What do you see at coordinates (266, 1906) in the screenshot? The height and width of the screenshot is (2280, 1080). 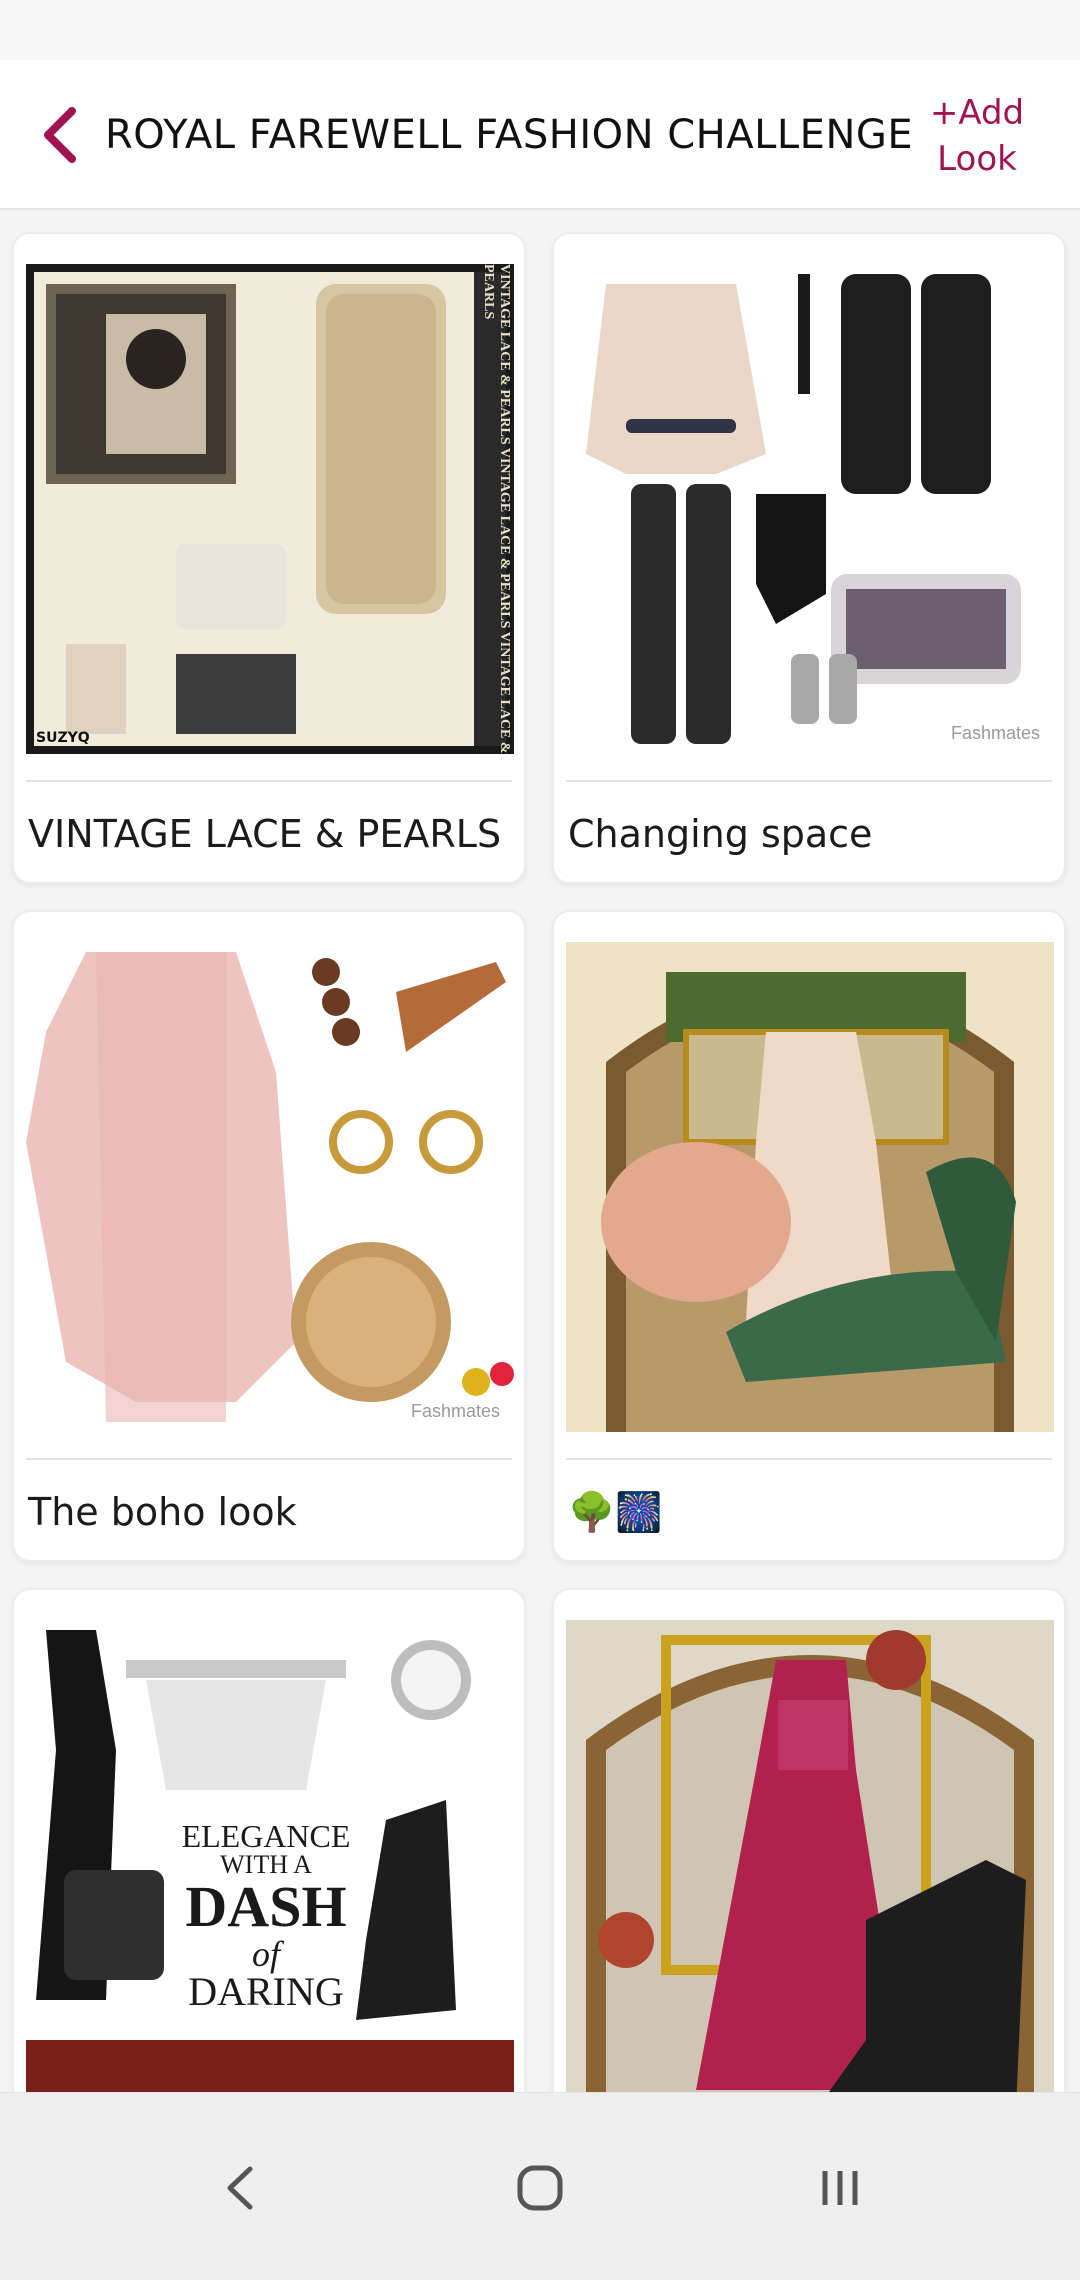 I see `image-text-line: DASH` at bounding box center [266, 1906].